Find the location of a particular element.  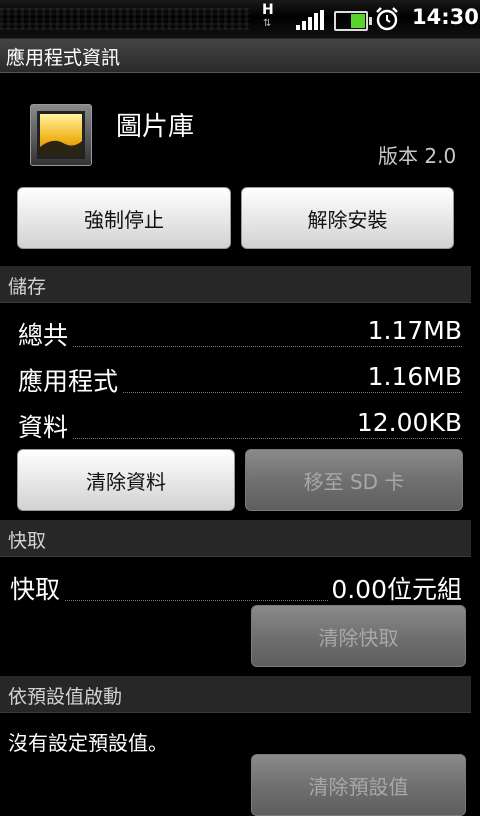

section-title: 快取 is located at coordinates (27, 541).